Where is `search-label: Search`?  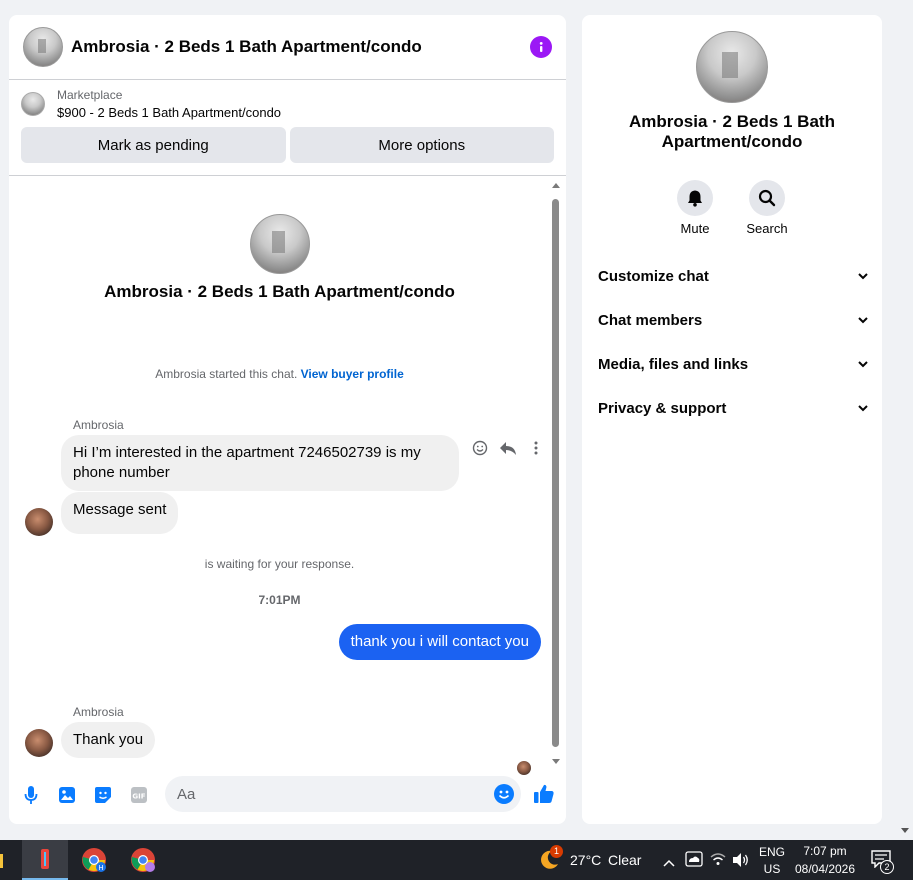 search-label: Search is located at coordinates (767, 228).